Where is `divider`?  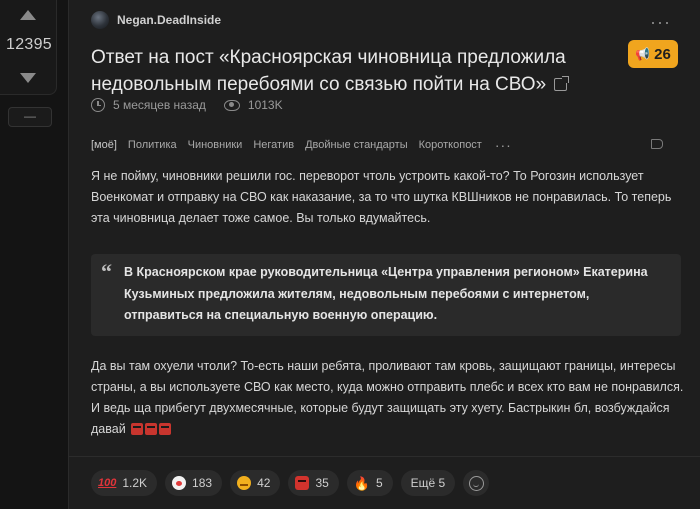 divider is located at coordinates (384, 456).